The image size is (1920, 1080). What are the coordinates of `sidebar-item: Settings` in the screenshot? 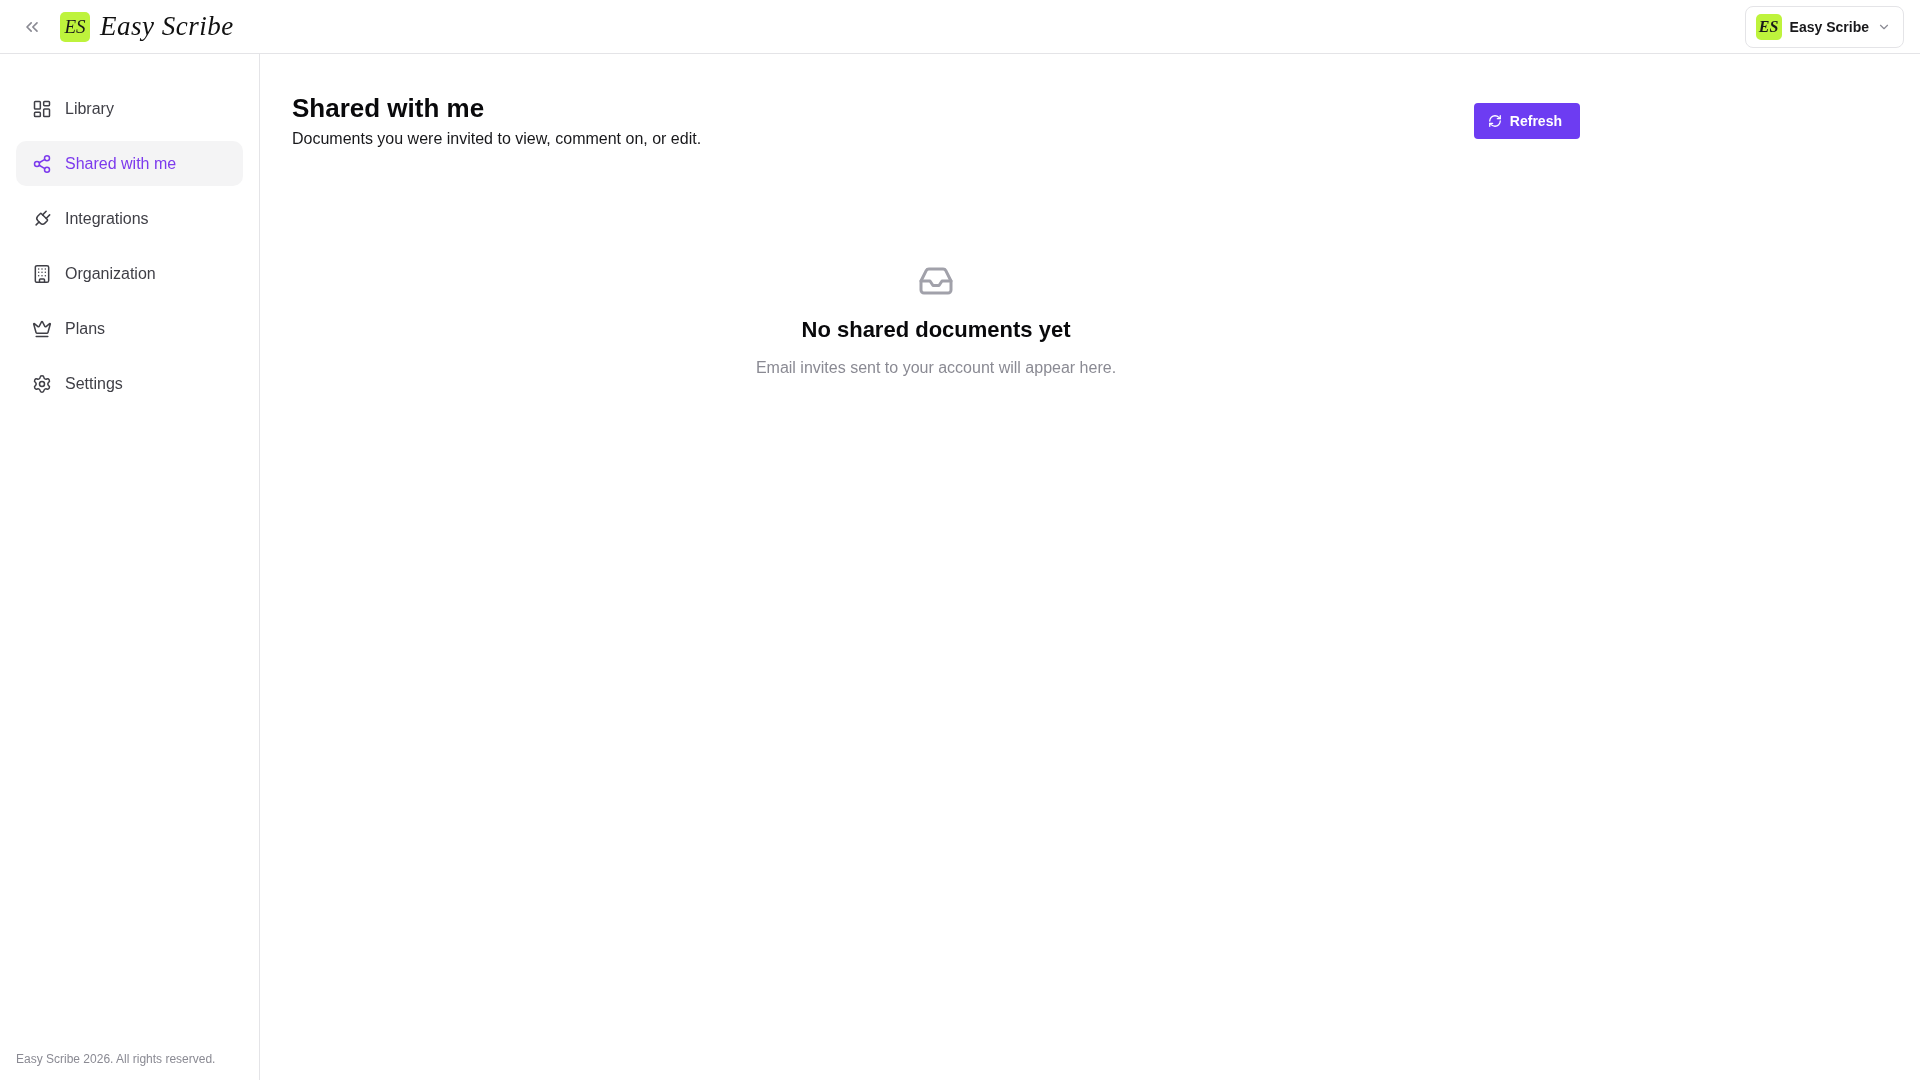 It's located at (129, 383).